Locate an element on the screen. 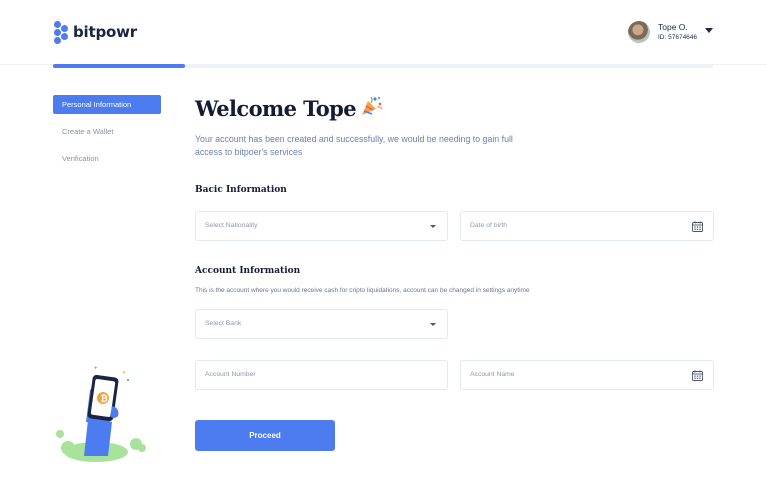 The image size is (767, 493). basic-information-heading: Bacic Information is located at coordinates (241, 190).